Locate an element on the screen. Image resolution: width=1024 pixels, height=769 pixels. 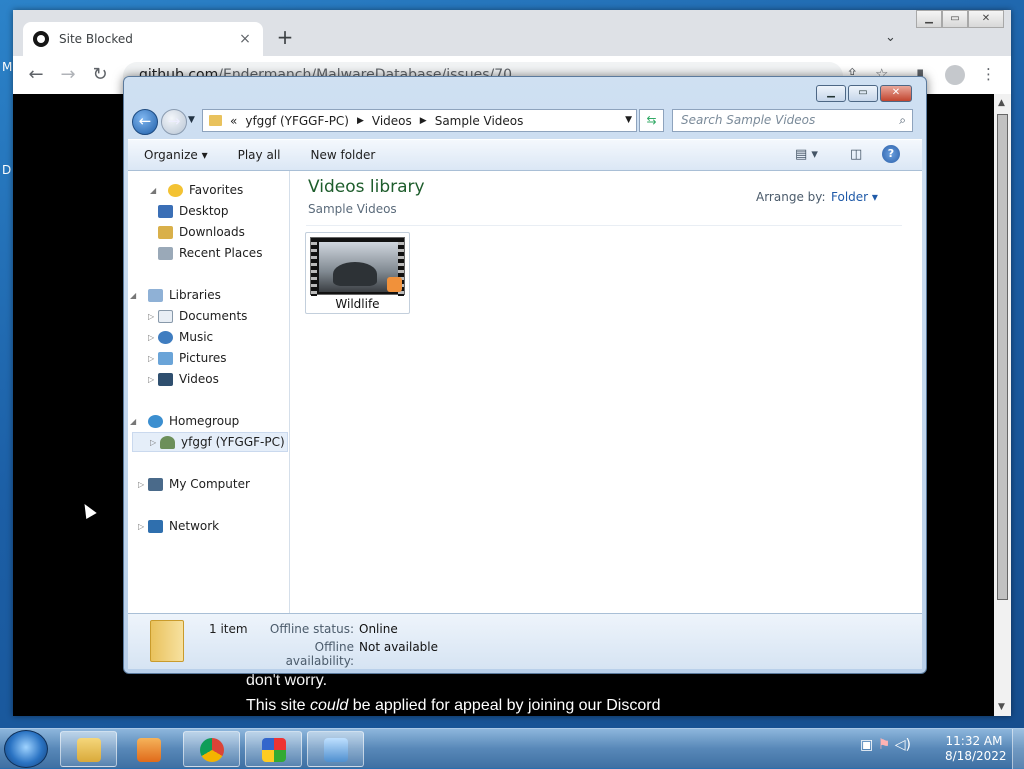
nav-downloads: Downloads is located at coordinates (201, 232).